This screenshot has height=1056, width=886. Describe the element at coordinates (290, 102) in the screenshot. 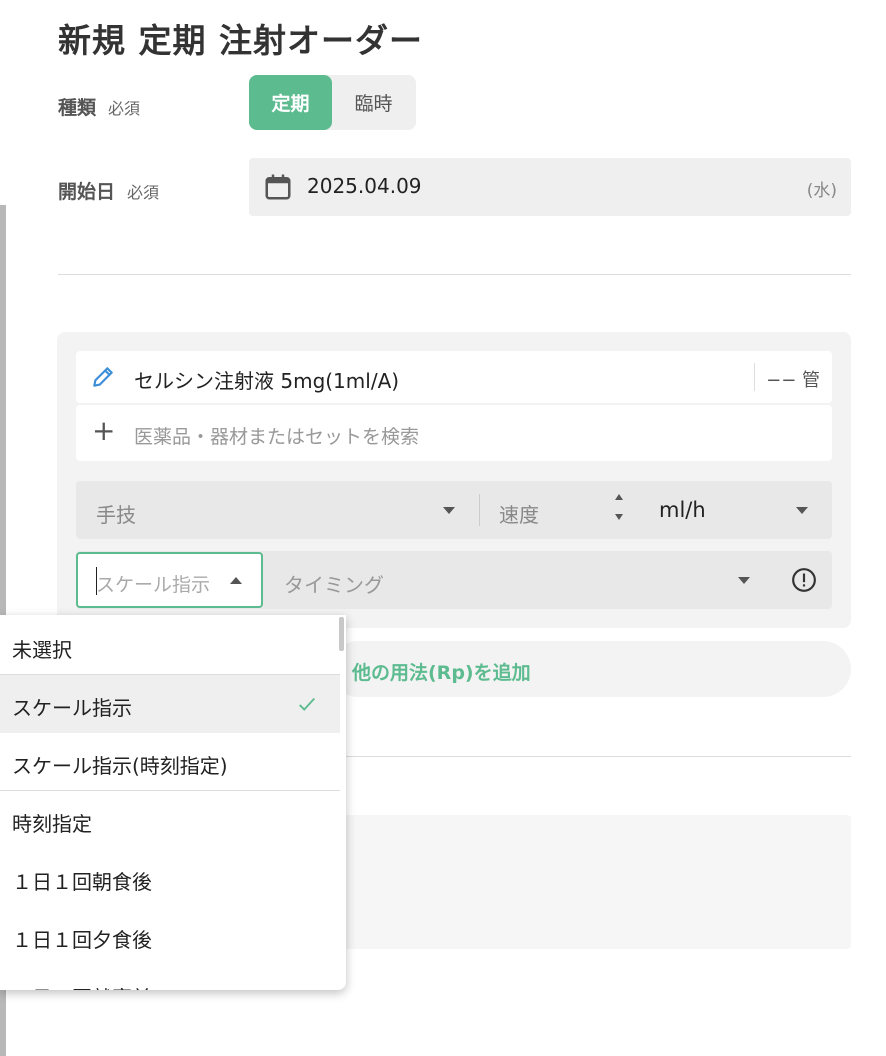

I see `type-option-regular: 定期` at that location.